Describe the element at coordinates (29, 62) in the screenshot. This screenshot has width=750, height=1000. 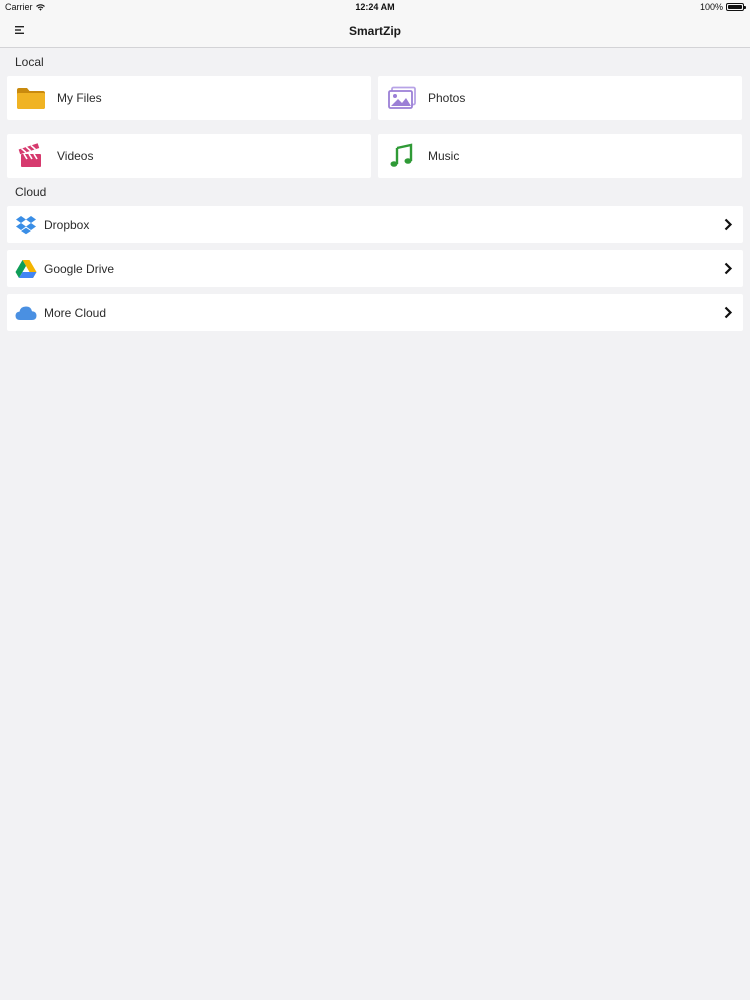
I see `section-header-local: Local` at that location.